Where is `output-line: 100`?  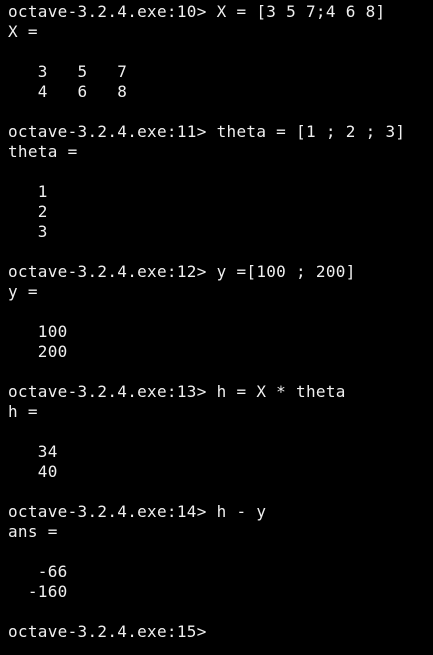 output-line: 100 is located at coordinates (38, 331).